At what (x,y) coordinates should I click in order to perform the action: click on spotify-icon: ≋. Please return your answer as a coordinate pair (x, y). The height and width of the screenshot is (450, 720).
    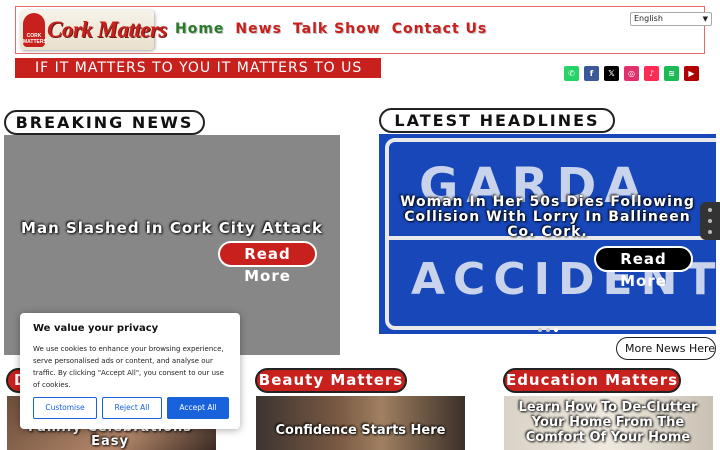
    Looking at the image, I should click on (671, 73).